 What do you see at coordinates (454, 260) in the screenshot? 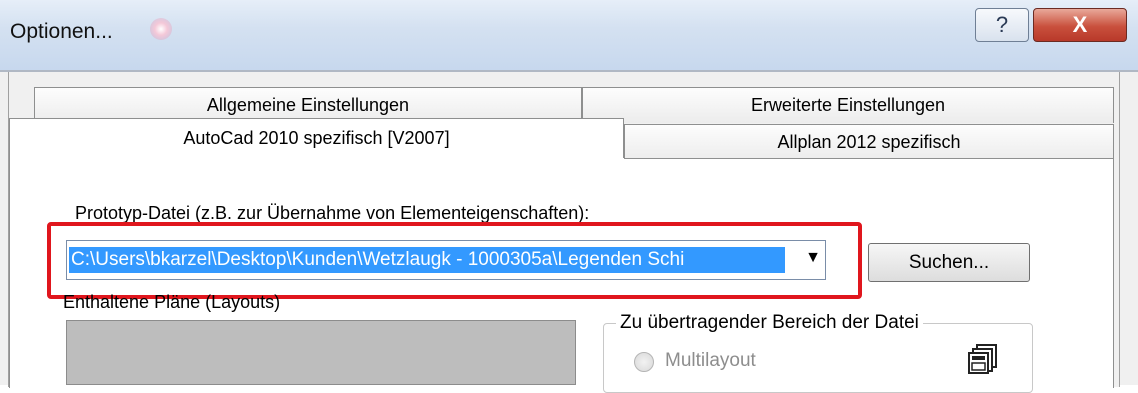
I see `highlight-box` at bounding box center [454, 260].